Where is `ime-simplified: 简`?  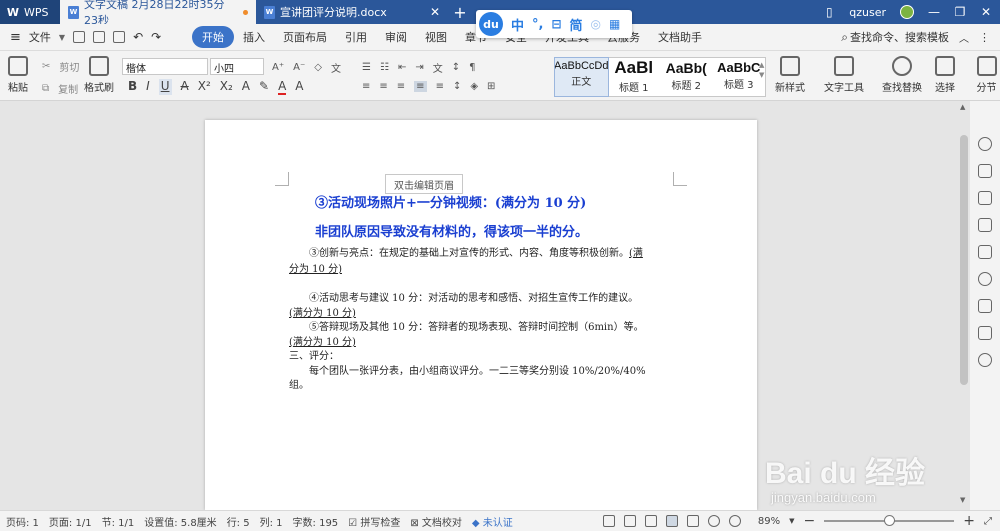 ime-simplified: 简 is located at coordinates (576, 24).